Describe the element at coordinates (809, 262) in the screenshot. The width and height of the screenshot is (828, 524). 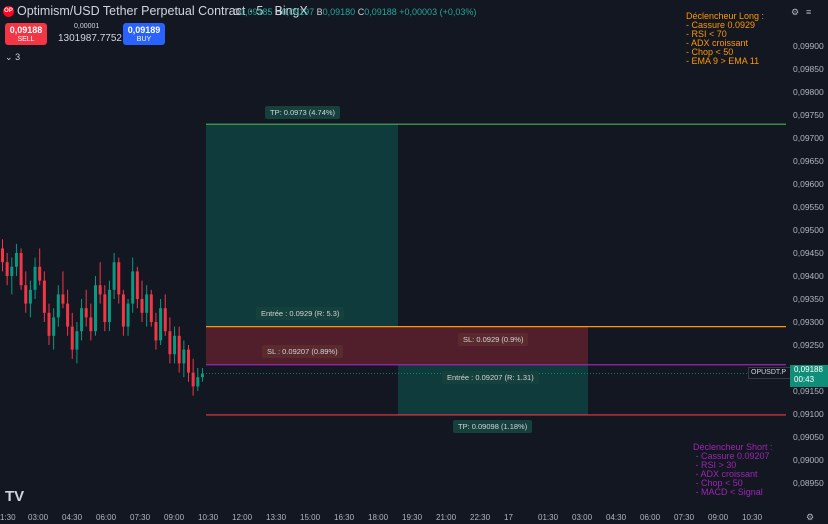
I see `price-axis` at that location.